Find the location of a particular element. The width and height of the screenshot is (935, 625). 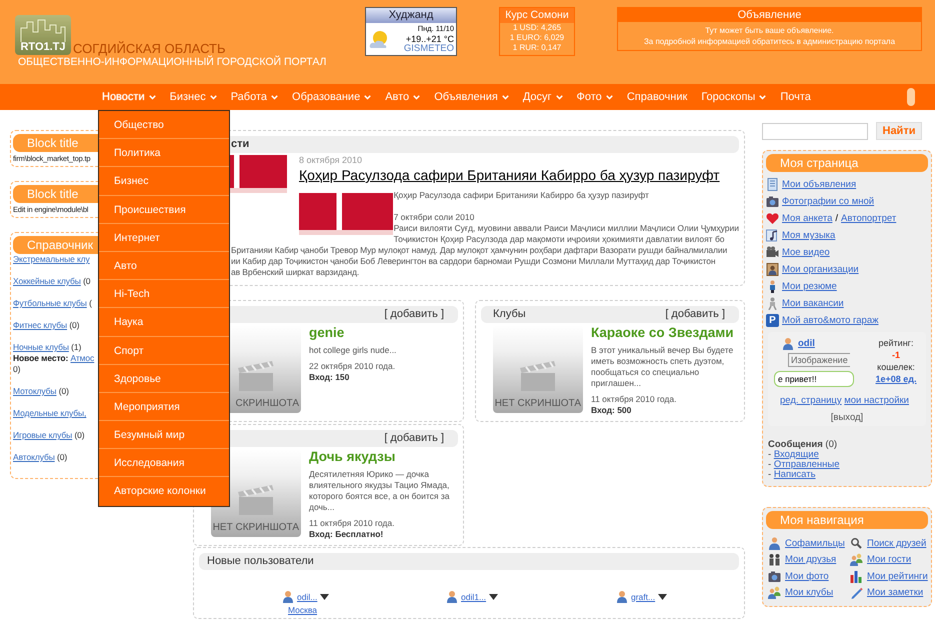

site-logo: RTO1.TJ is located at coordinates (43, 35).